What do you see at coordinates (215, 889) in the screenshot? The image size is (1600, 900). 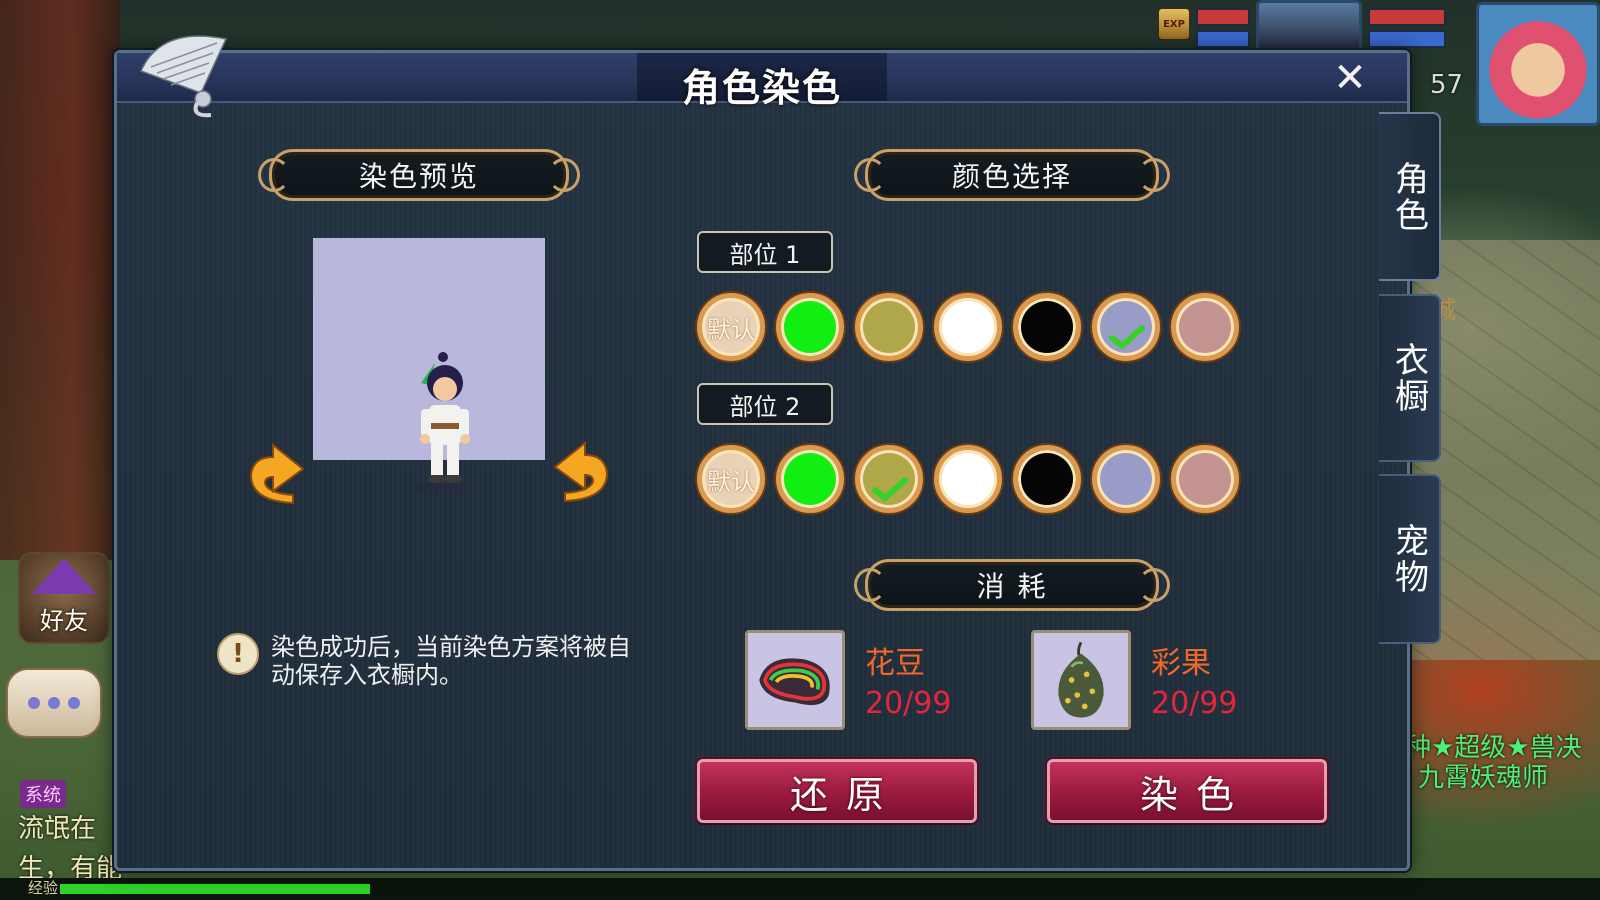 I see `exp-bar-fill` at bounding box center [215, 889].